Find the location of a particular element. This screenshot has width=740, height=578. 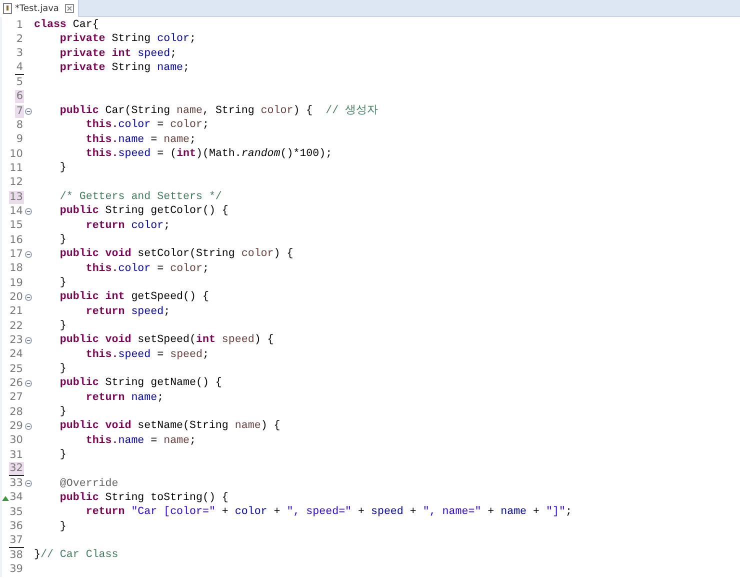

line-number: 26 is located at coordinates (16, 383).